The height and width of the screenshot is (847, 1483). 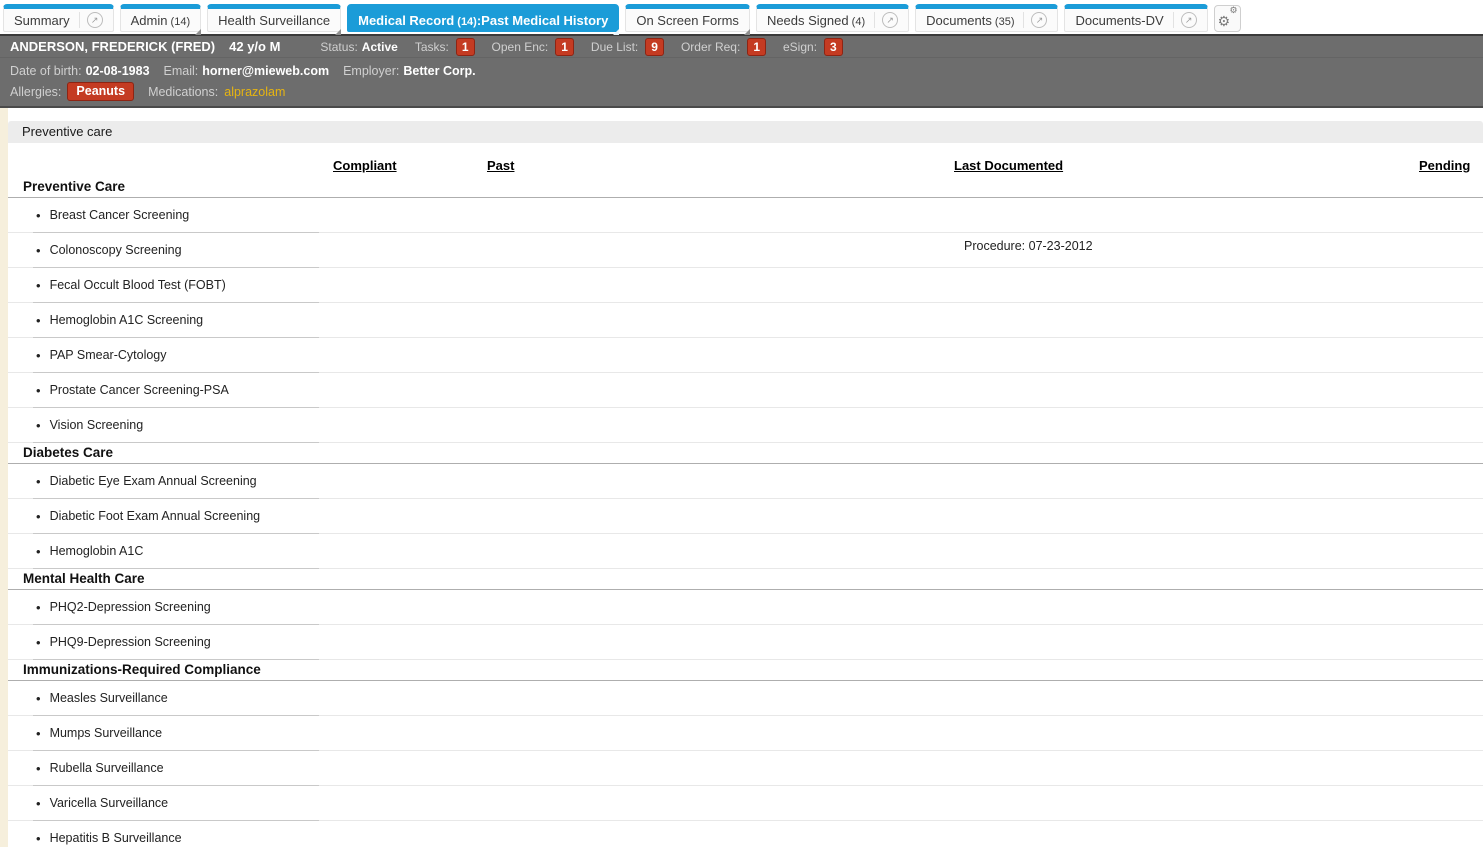 I want to click on settings-button: ⚙ ⚙, so click(x=1227, y=18).